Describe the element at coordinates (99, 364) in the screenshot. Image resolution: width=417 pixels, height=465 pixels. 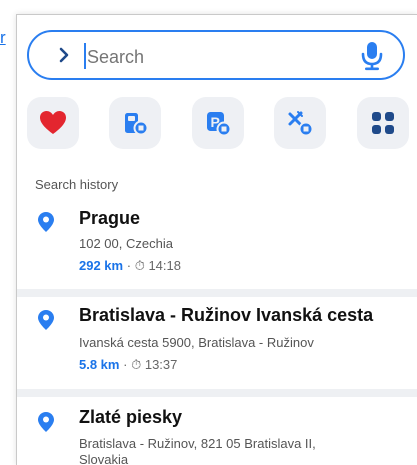
I see `distance-label: 5.8 km` at that location.